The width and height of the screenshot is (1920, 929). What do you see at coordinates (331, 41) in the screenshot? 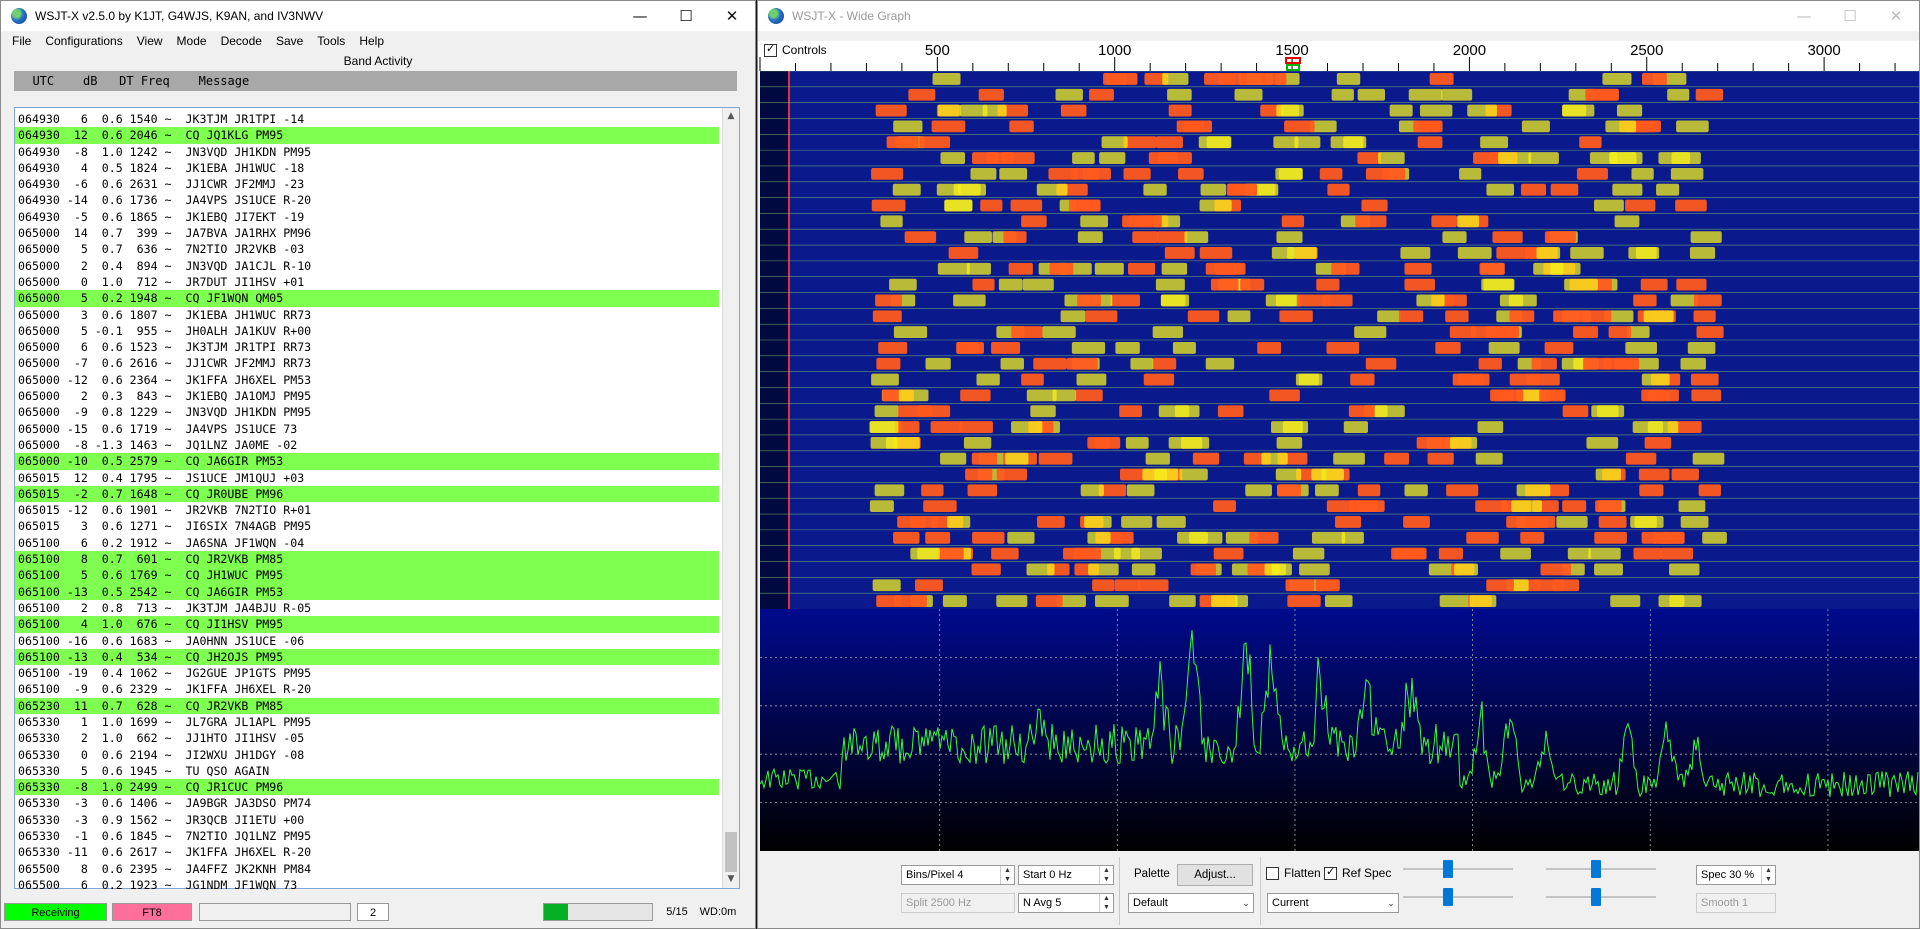
I see `menu-tools: Tools` at bounding box center [331, 41].